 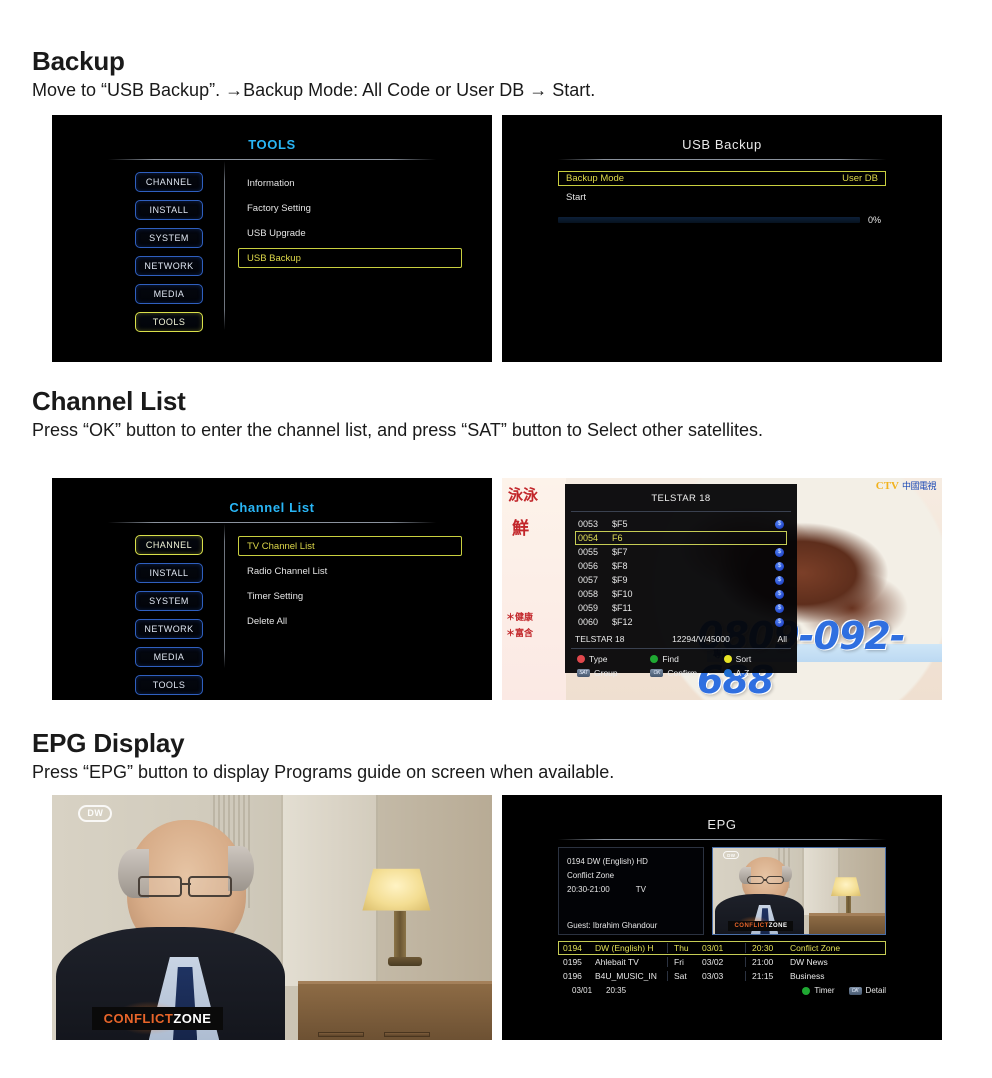 What do you see at coordinates (350, 546) in the screenshot?
I see `menu-item-tv-channel-list: TV Channel List` at bounding box center [350, 546].